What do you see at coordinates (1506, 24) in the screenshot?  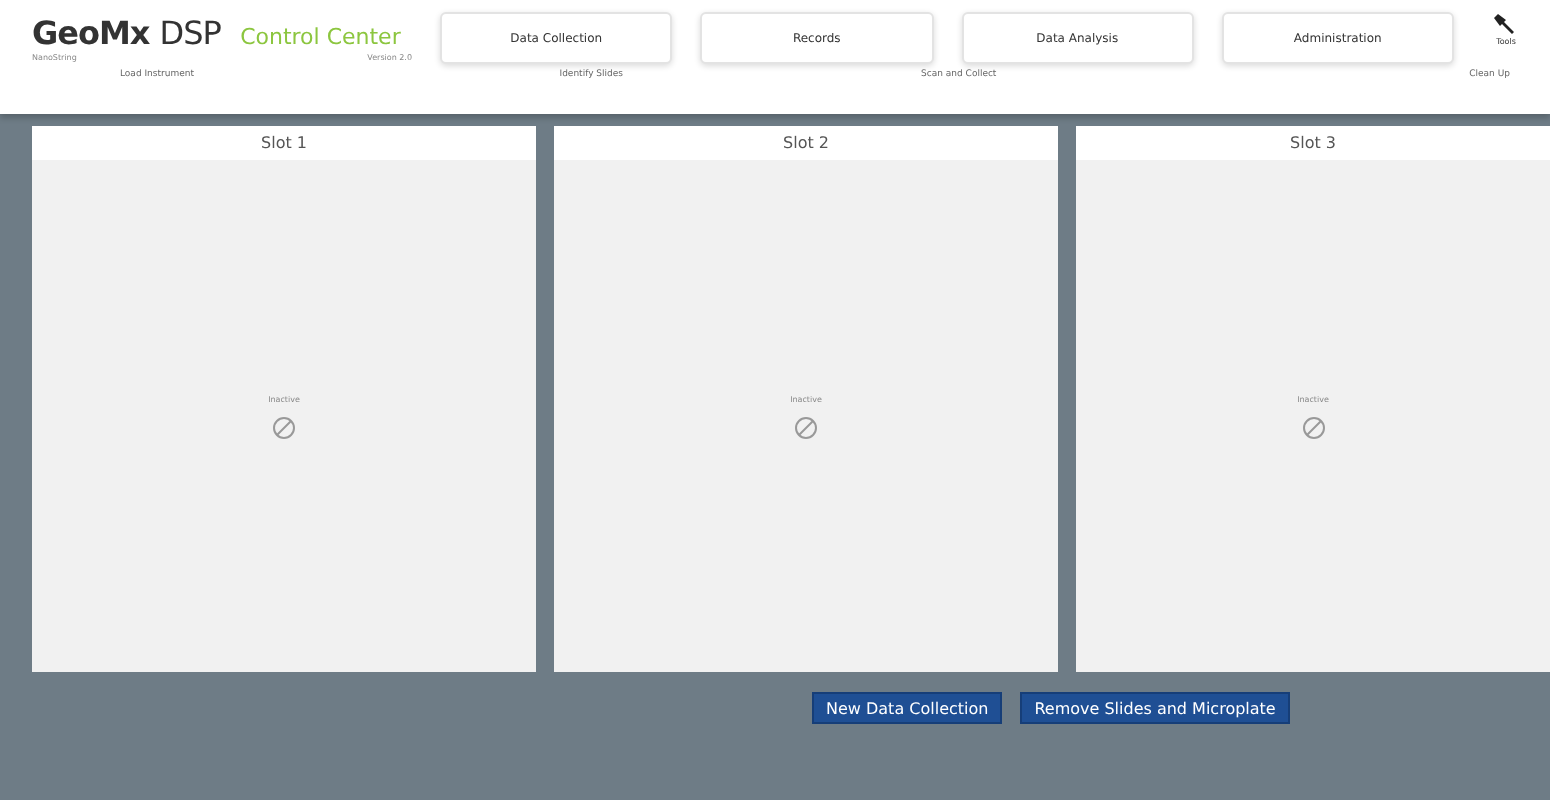 I see `wrench-icon` at bounding box center [1506, 24].